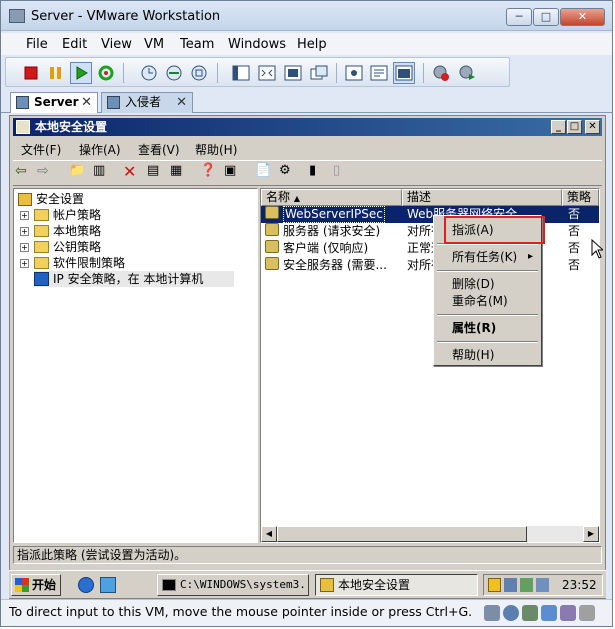 This screenshot has height=629, width=615. What do you see at coordinates (307, 173) in the screenshot?
I see `mmc-toolbar: ⇦ ⇨ 📁 ▥ ✕ ▤ ▦ ❓ ▣ 📄 ⚙ ▮ ▯` at bounding box center [307, 173].